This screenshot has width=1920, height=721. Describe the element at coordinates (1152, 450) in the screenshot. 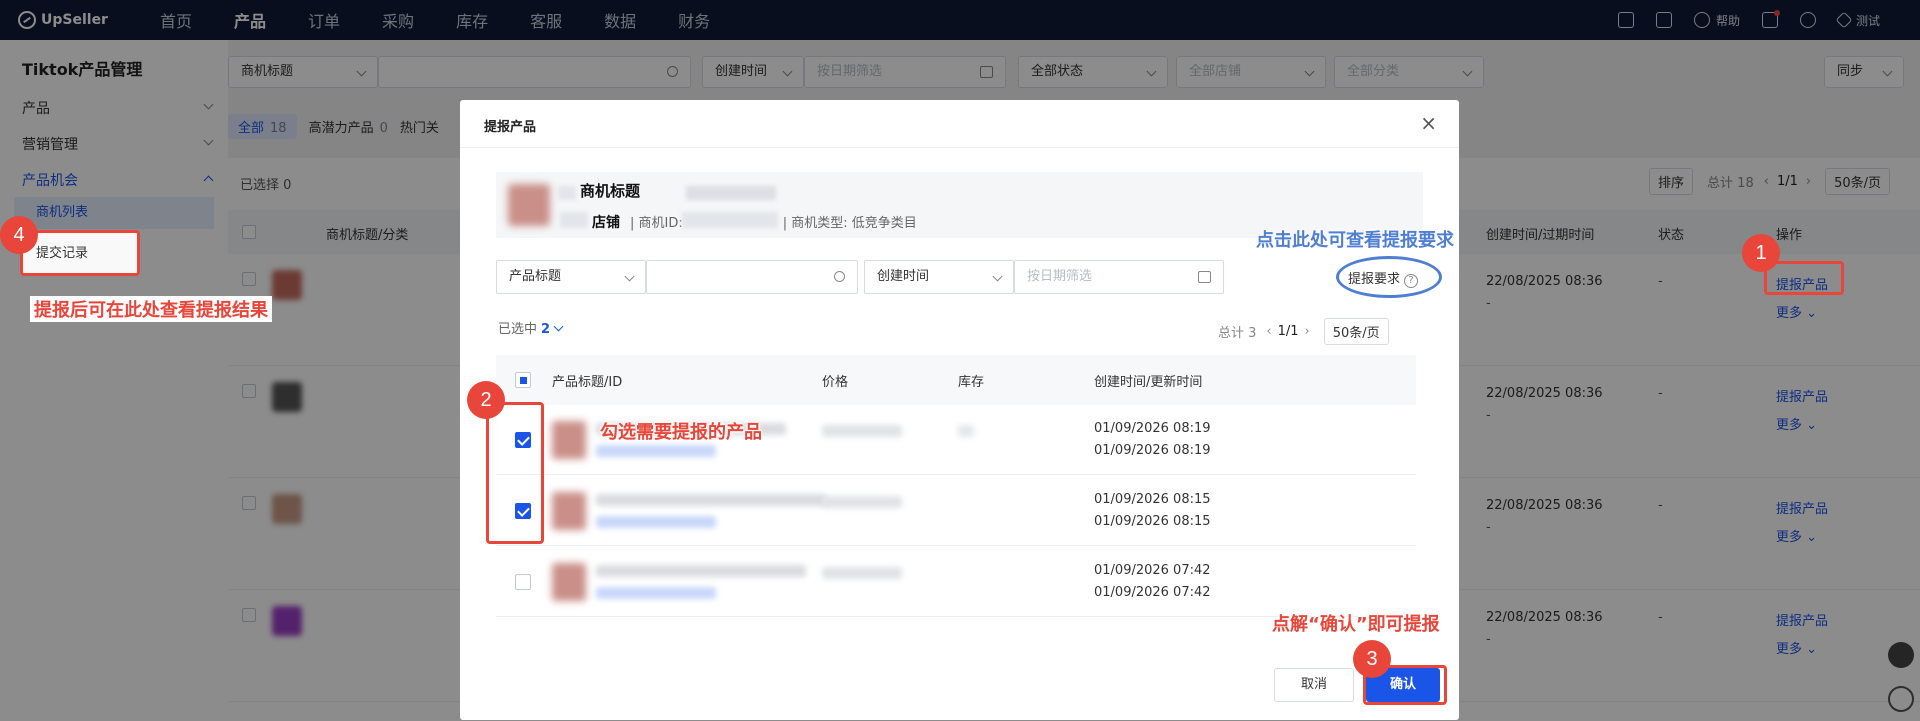

I see `row-updated: 01/09/2026 08:19` at that location.